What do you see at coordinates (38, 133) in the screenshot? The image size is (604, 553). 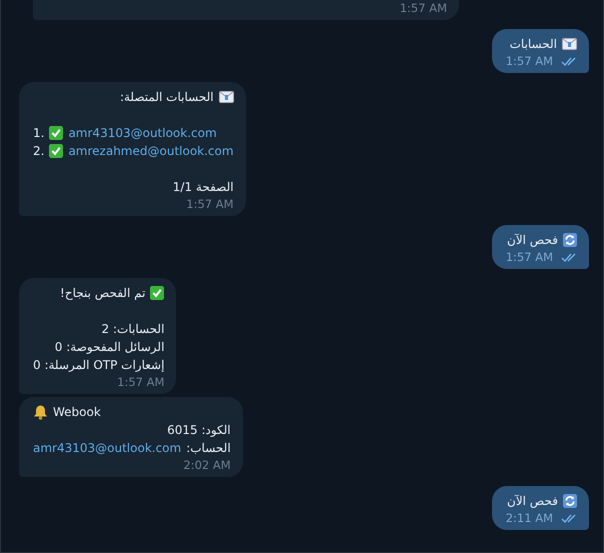 I see `list-number: 1.` at bounding box center [38, 133].